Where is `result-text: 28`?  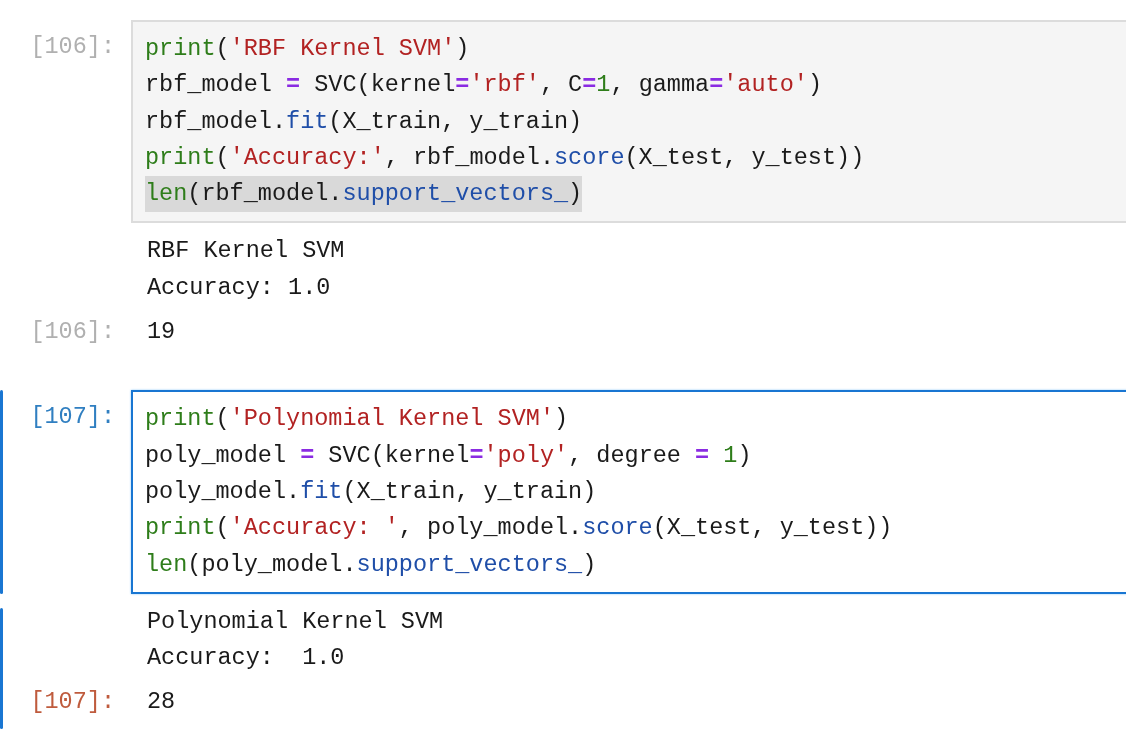
result-text: 28 is located at coordinates (161, 702).